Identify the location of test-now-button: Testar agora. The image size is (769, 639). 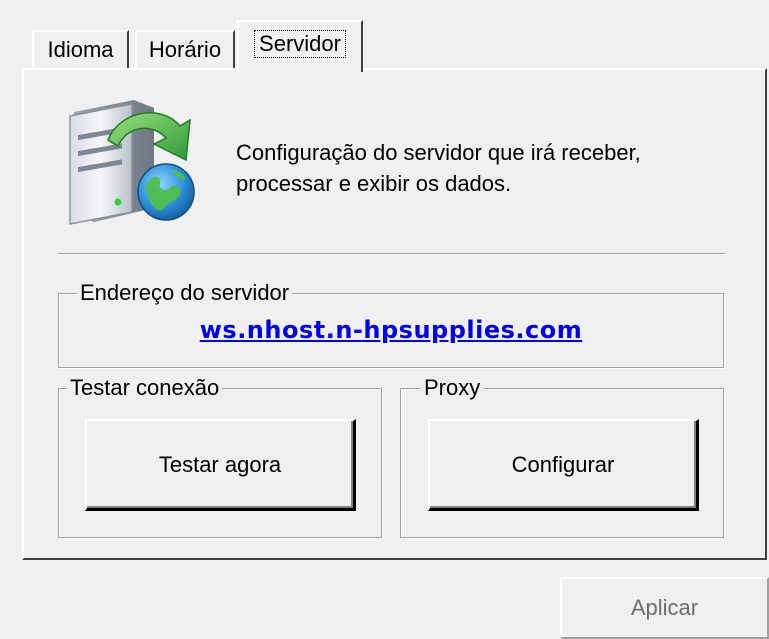
(220, 465).